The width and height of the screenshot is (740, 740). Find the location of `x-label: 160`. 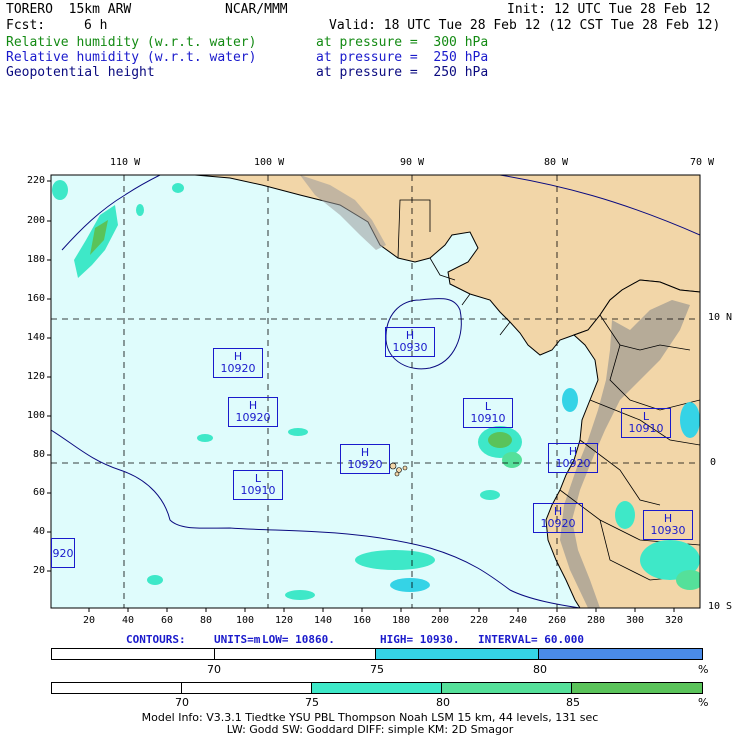

x-label: 160 is located at coordinates (362, 620).